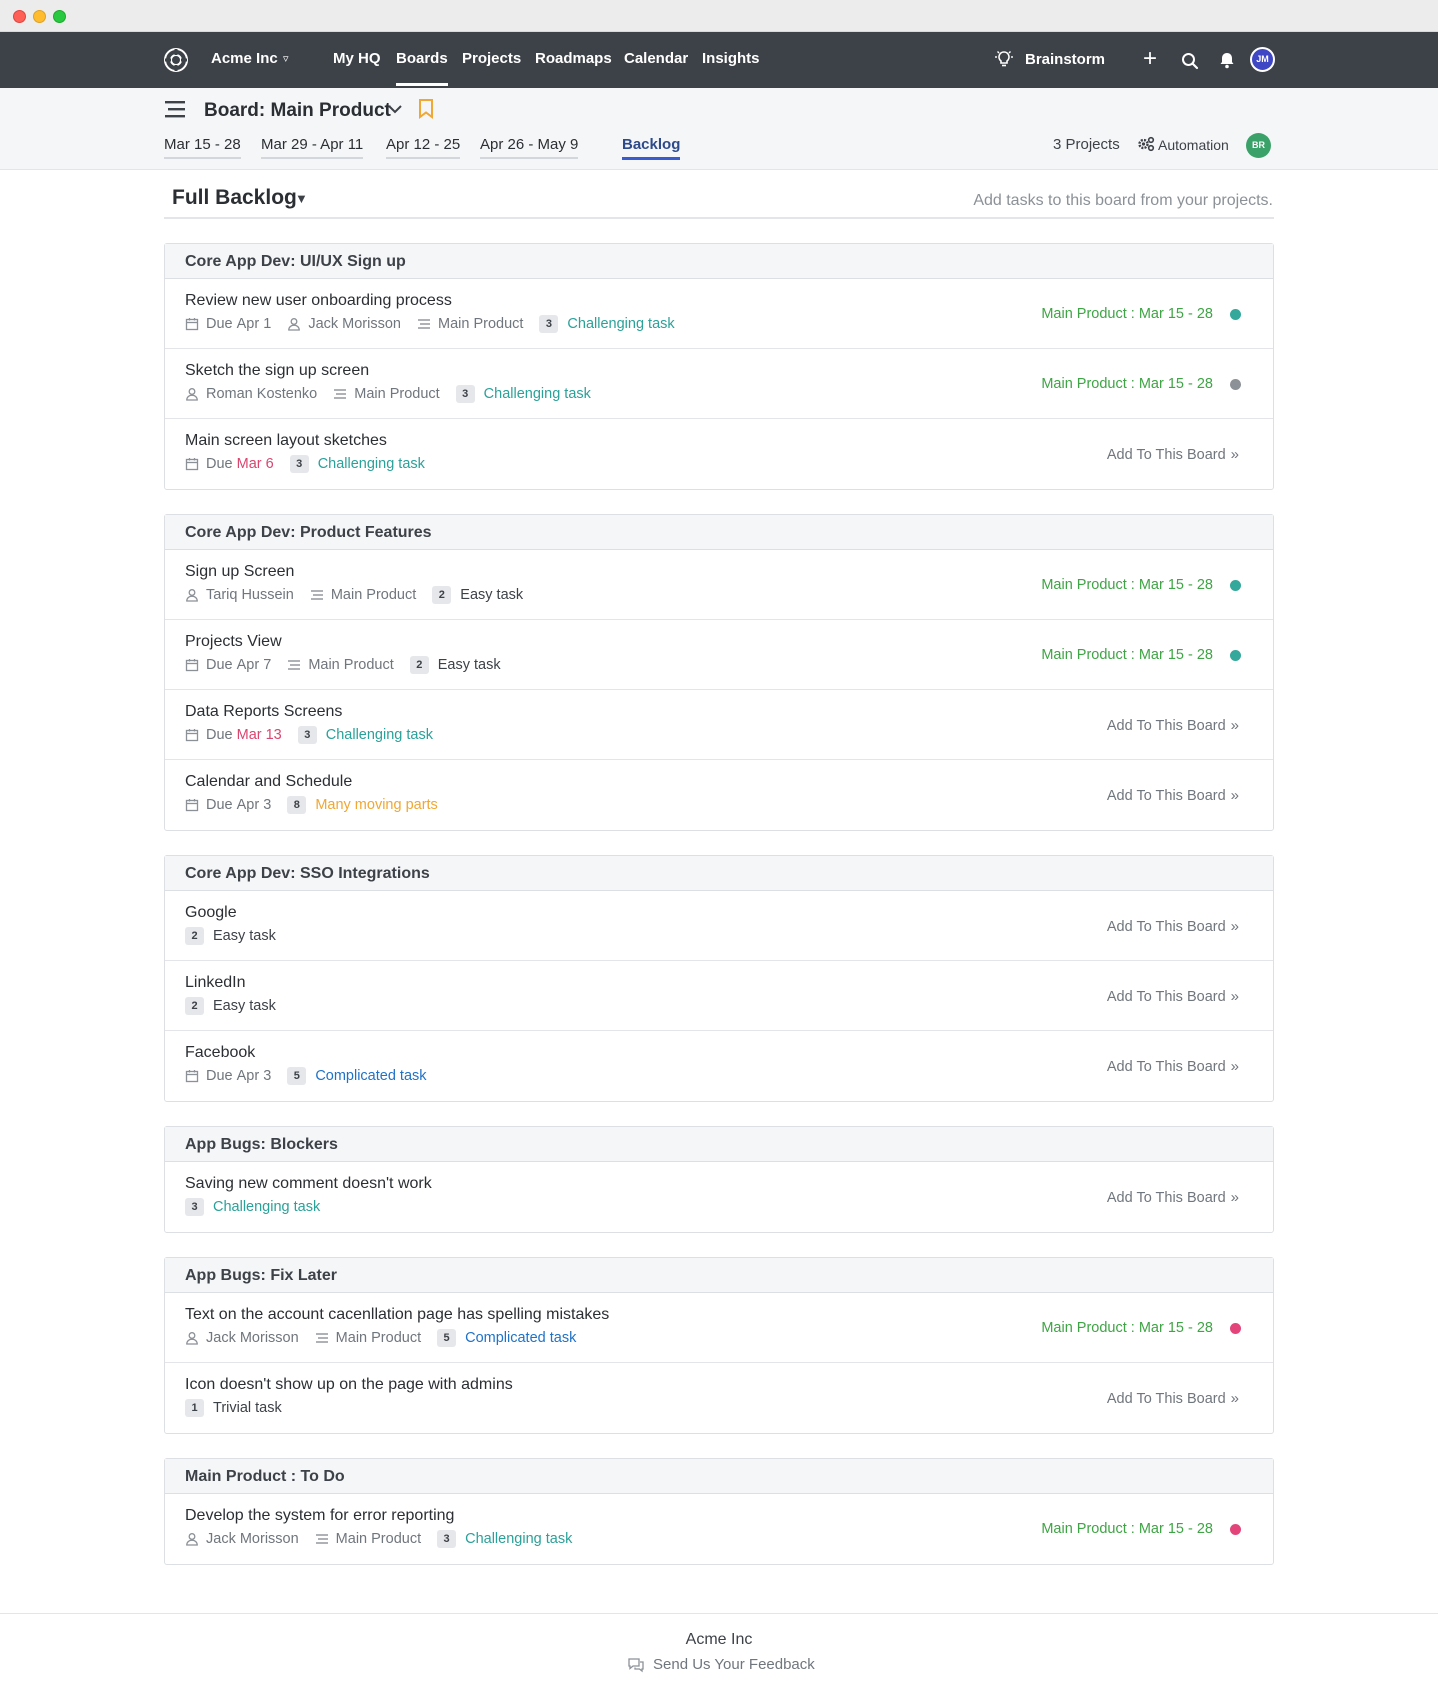 The image size is (1438, 1695). I want to click on bell-icon, so click(1227, 60).